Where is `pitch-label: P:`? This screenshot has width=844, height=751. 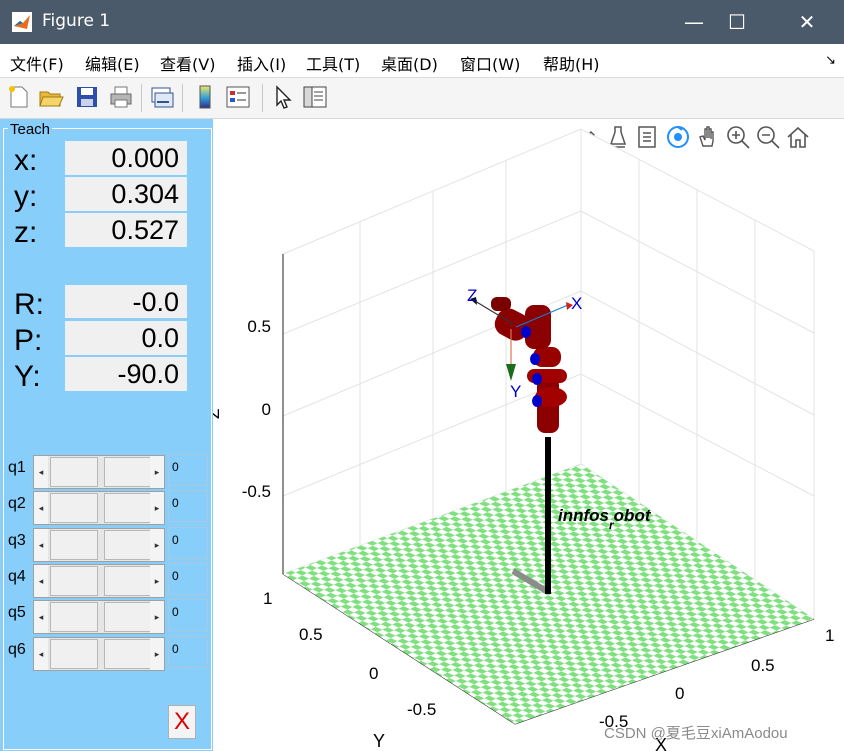 pitch-label: P: is located at coordinates (28, 340).